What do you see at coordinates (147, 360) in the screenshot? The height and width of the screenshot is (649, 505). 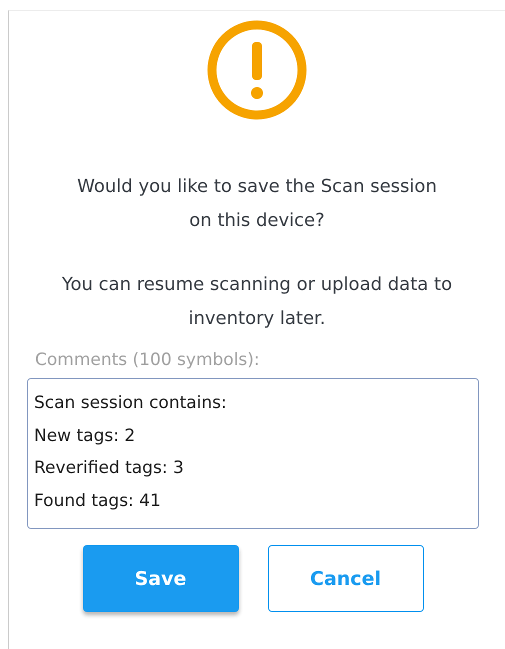 I see `comments-label: Comments (100 symbols):` at bounding box center [147, 360].